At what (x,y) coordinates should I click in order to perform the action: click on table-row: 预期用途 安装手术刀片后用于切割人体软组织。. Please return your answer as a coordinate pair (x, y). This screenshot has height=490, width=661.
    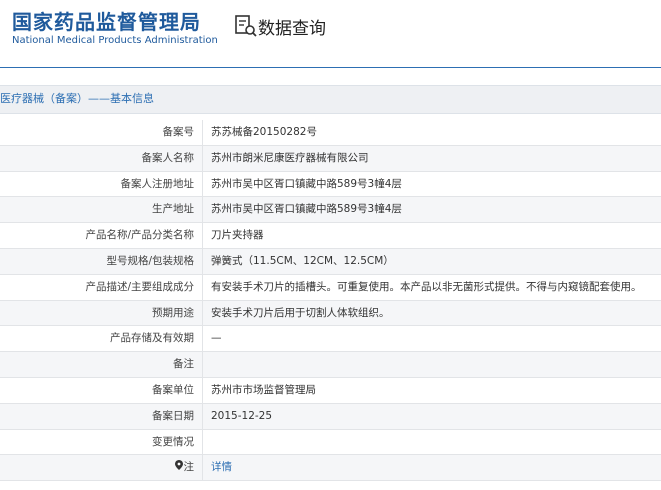
    Looking at the image, I should click on (330, 313).